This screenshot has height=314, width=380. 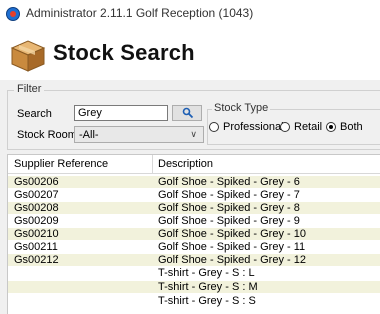 I want to click on description-cell: T-shirt - Grey - S : M, so click(x=208, y=287).